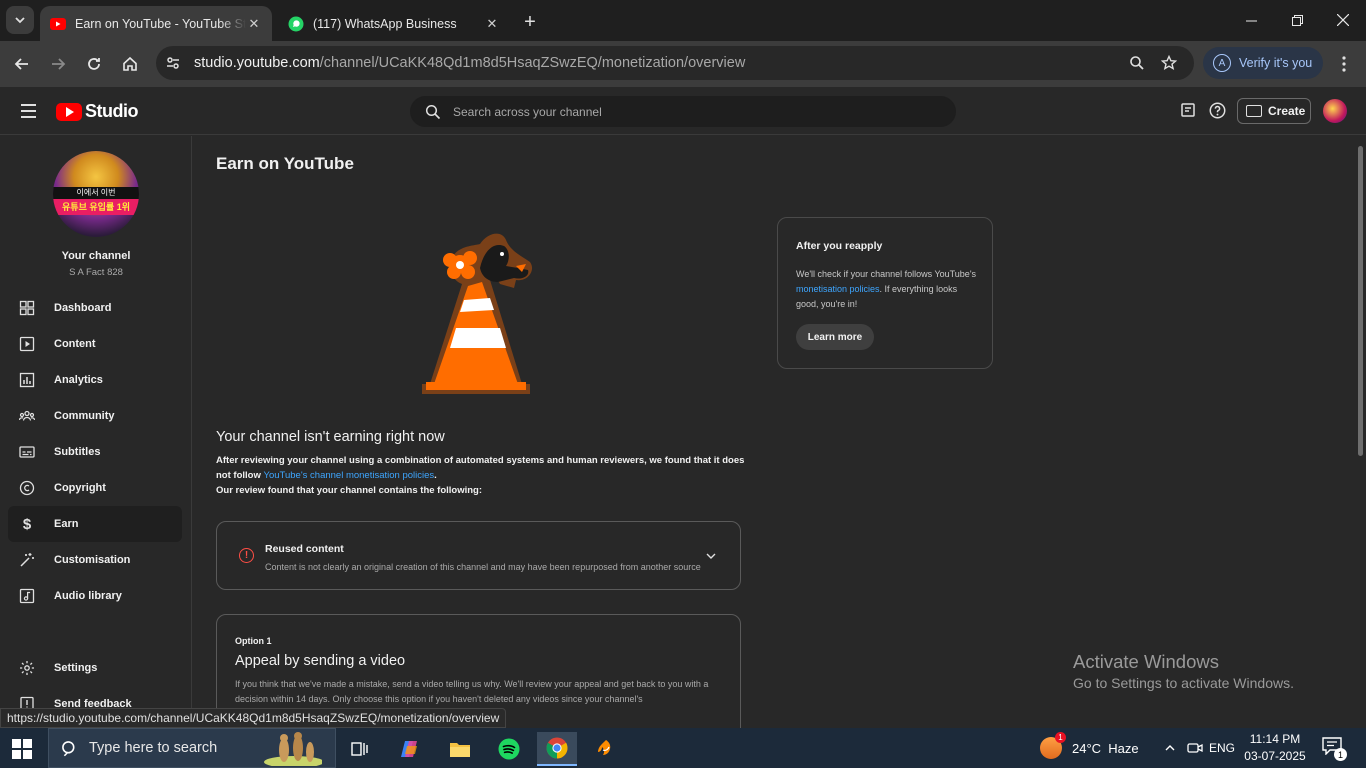 The width and height of the screenshot is (1366, 768). Describe the element at coordinates (1334, 749) in the screenshot. I see `notification-center-icon: 1` at that location.